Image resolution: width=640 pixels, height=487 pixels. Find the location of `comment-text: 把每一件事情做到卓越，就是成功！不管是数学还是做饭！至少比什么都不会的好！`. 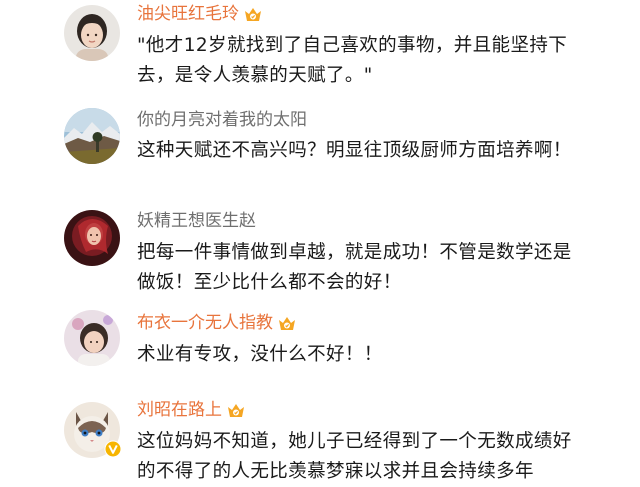

comment-text: 把每一件事情做到卓越，就是成功！不管是数学还是做饭！至少比什么都不会的好！ is located at coordinates (354, 267).